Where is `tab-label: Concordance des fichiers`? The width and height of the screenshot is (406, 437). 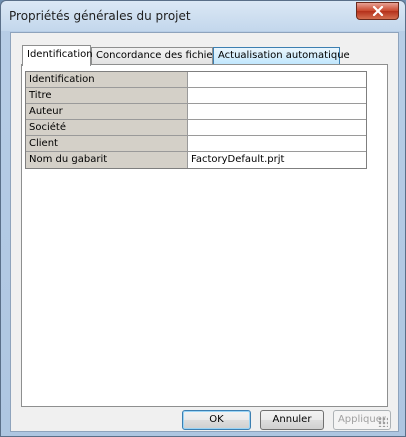 tab-label: Concordance des fichiers is located at coordinates (159, 55).